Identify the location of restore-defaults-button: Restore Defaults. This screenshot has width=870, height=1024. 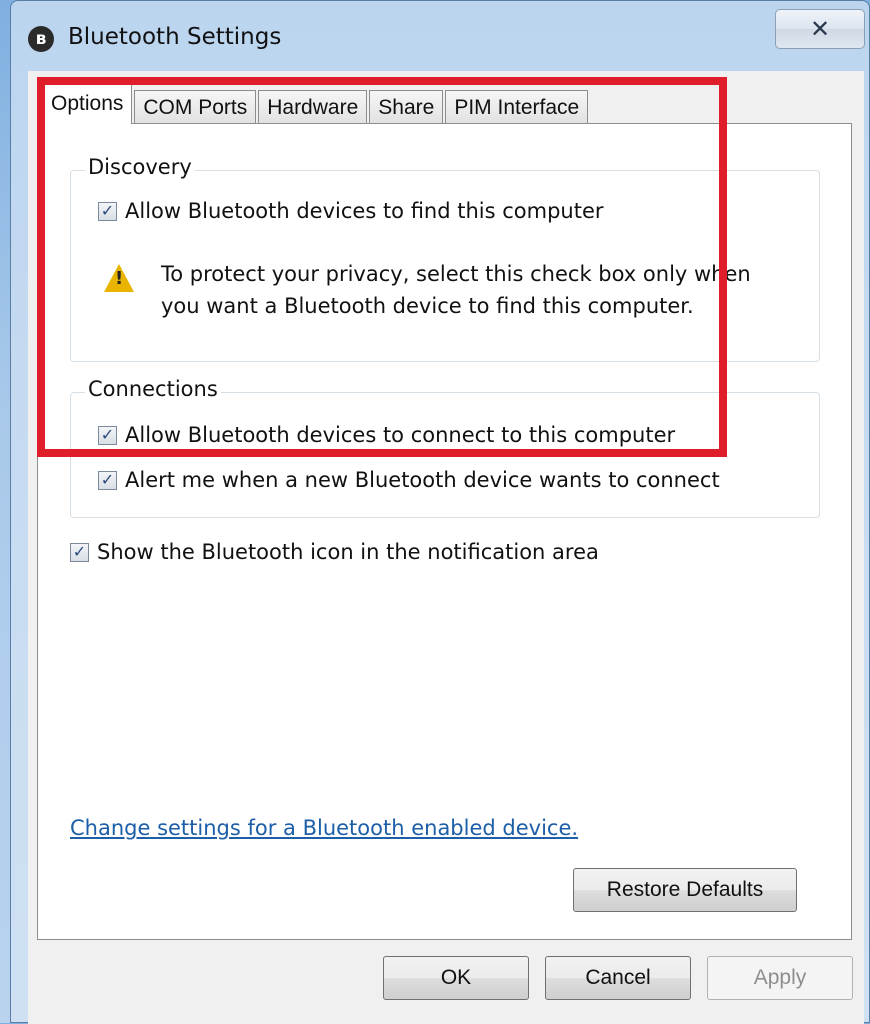
(685, 890).